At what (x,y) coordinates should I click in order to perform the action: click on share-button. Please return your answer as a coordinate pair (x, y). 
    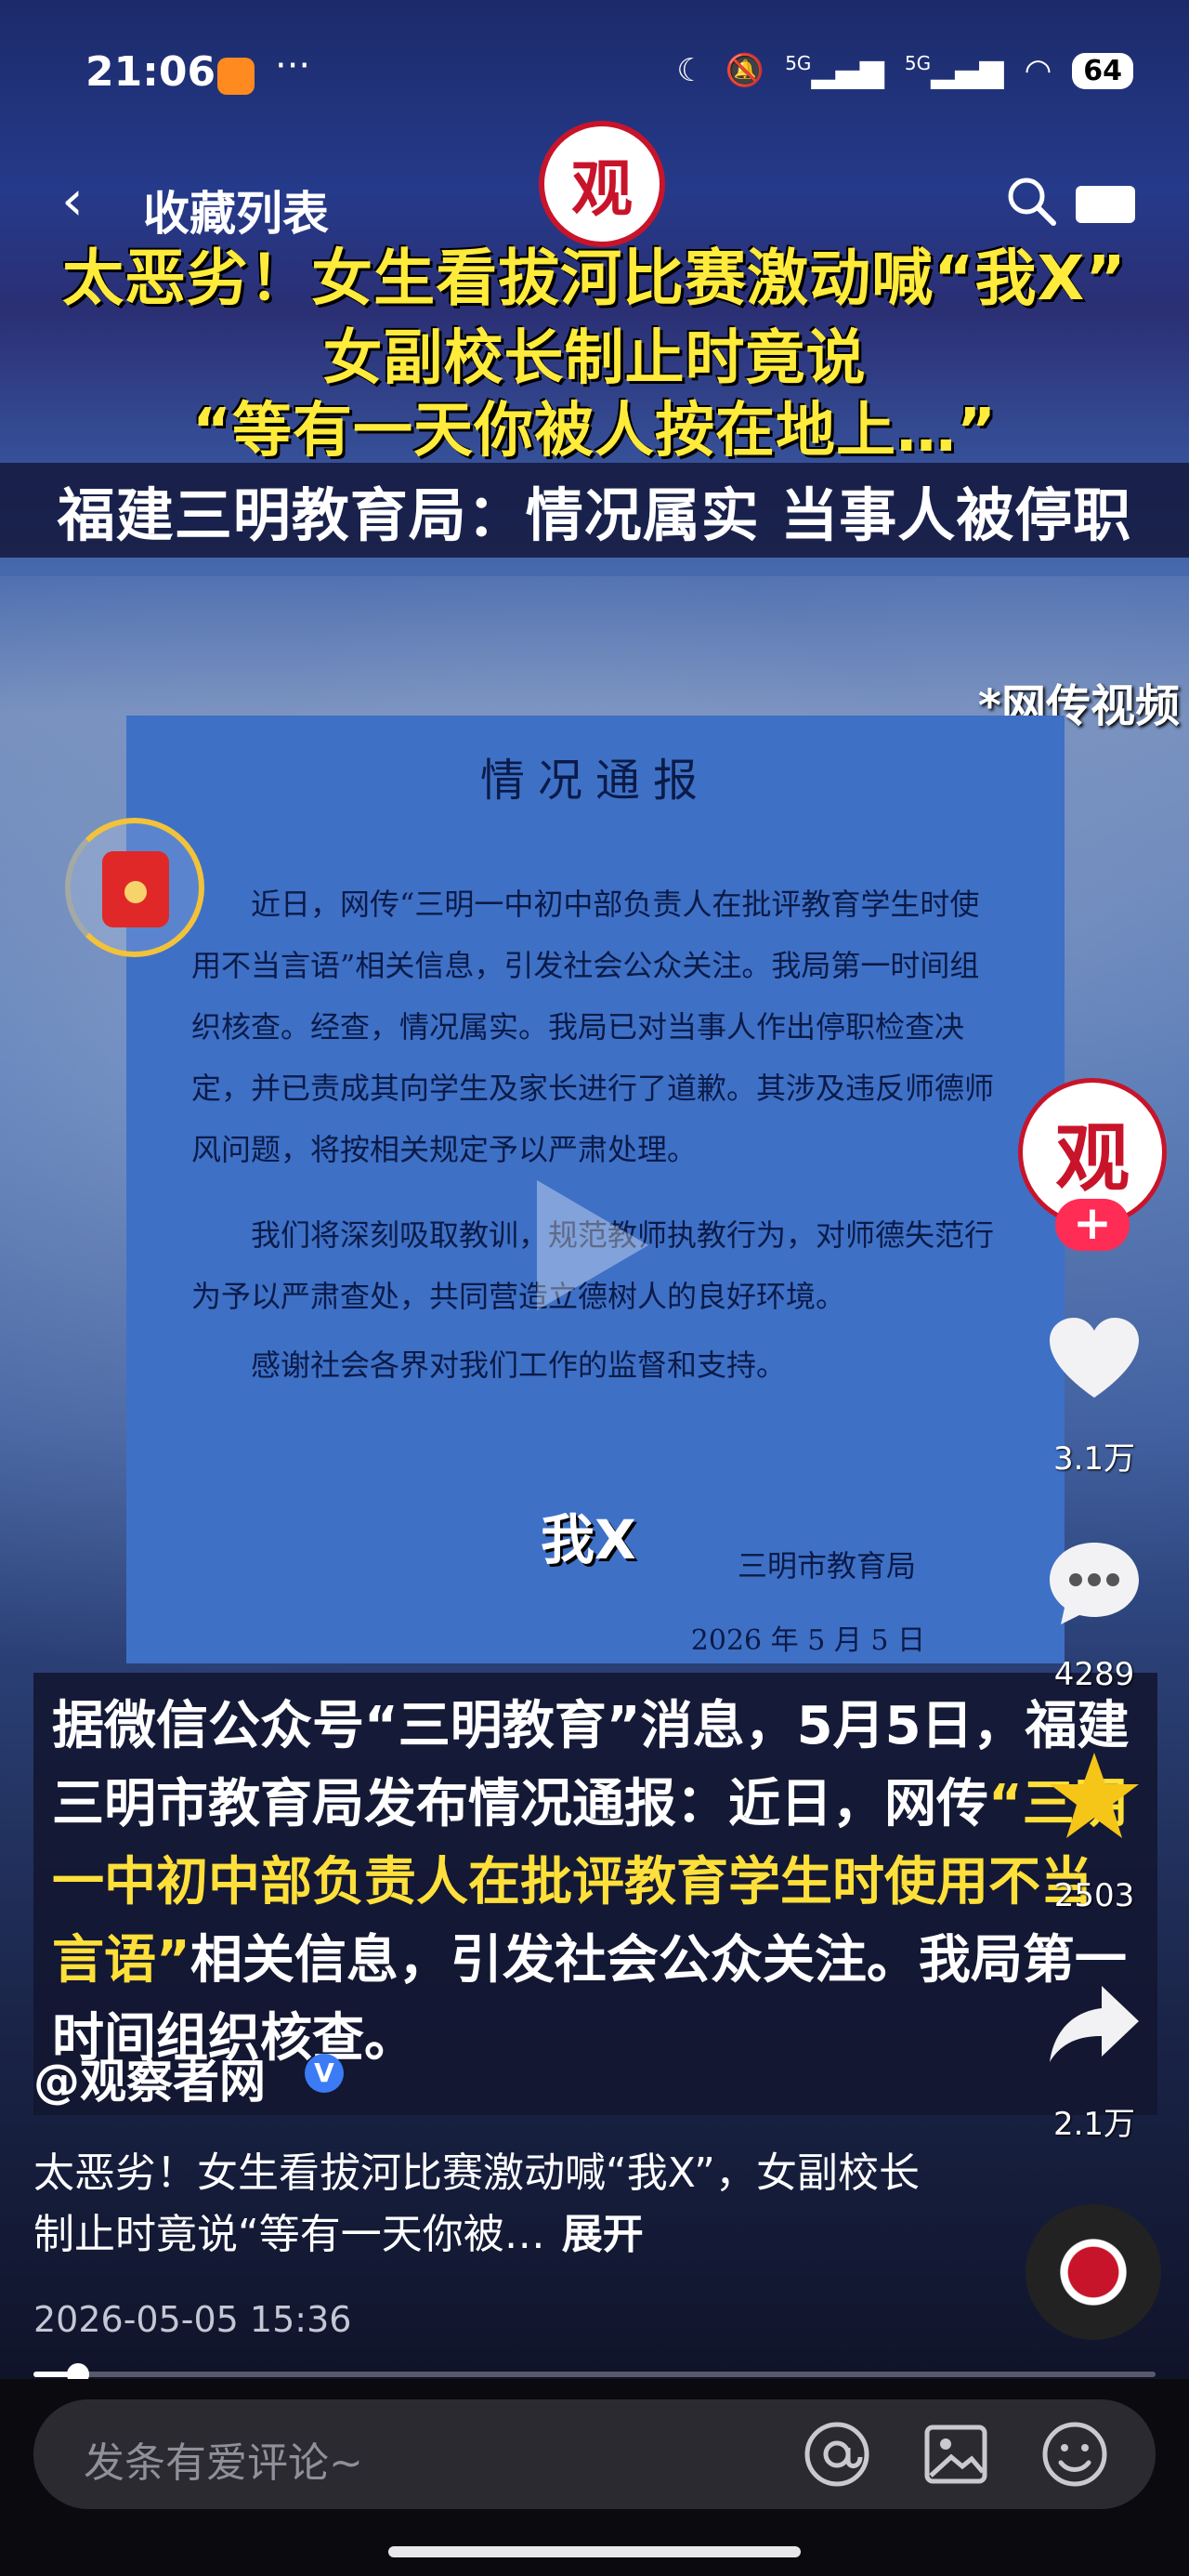
    Looking at the image, I should click on (1094, 2024).